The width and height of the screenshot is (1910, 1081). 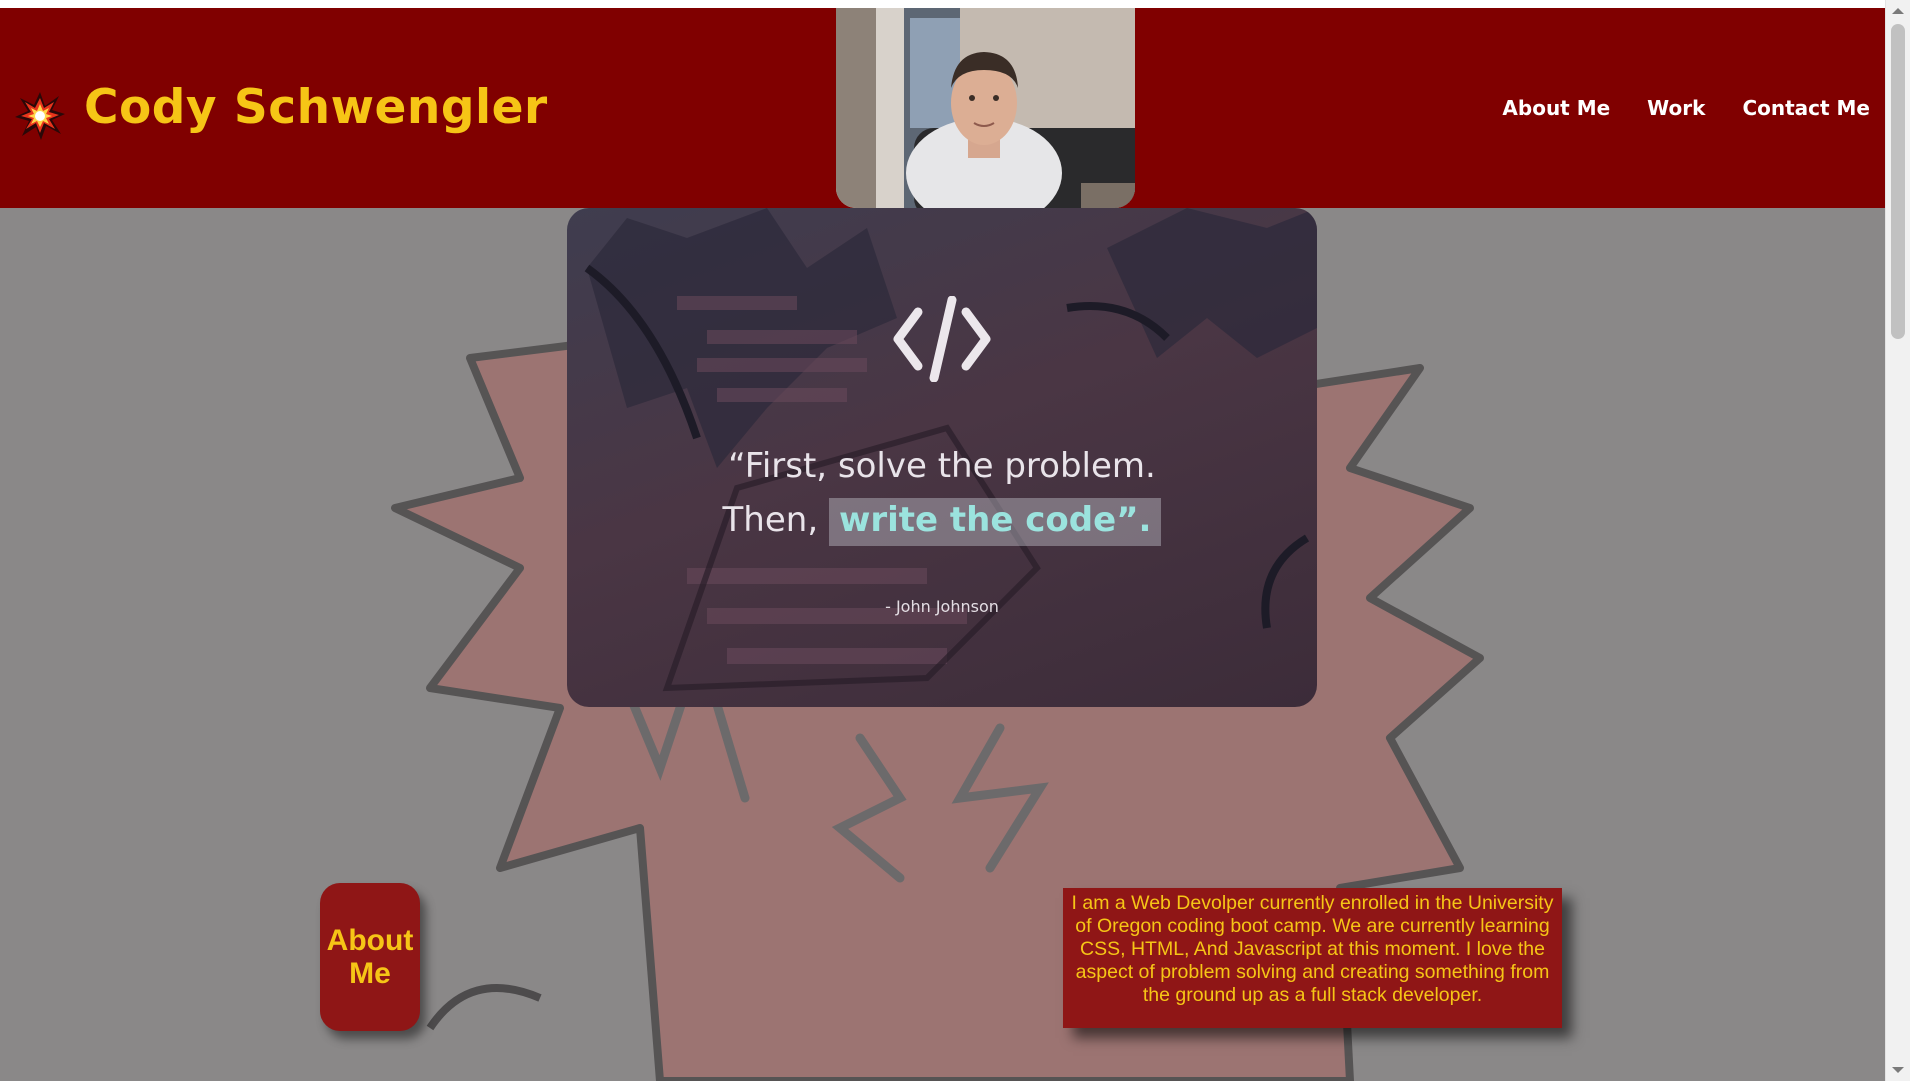 I want to click on about-button-line-1: About, so click(x=370, y=940).